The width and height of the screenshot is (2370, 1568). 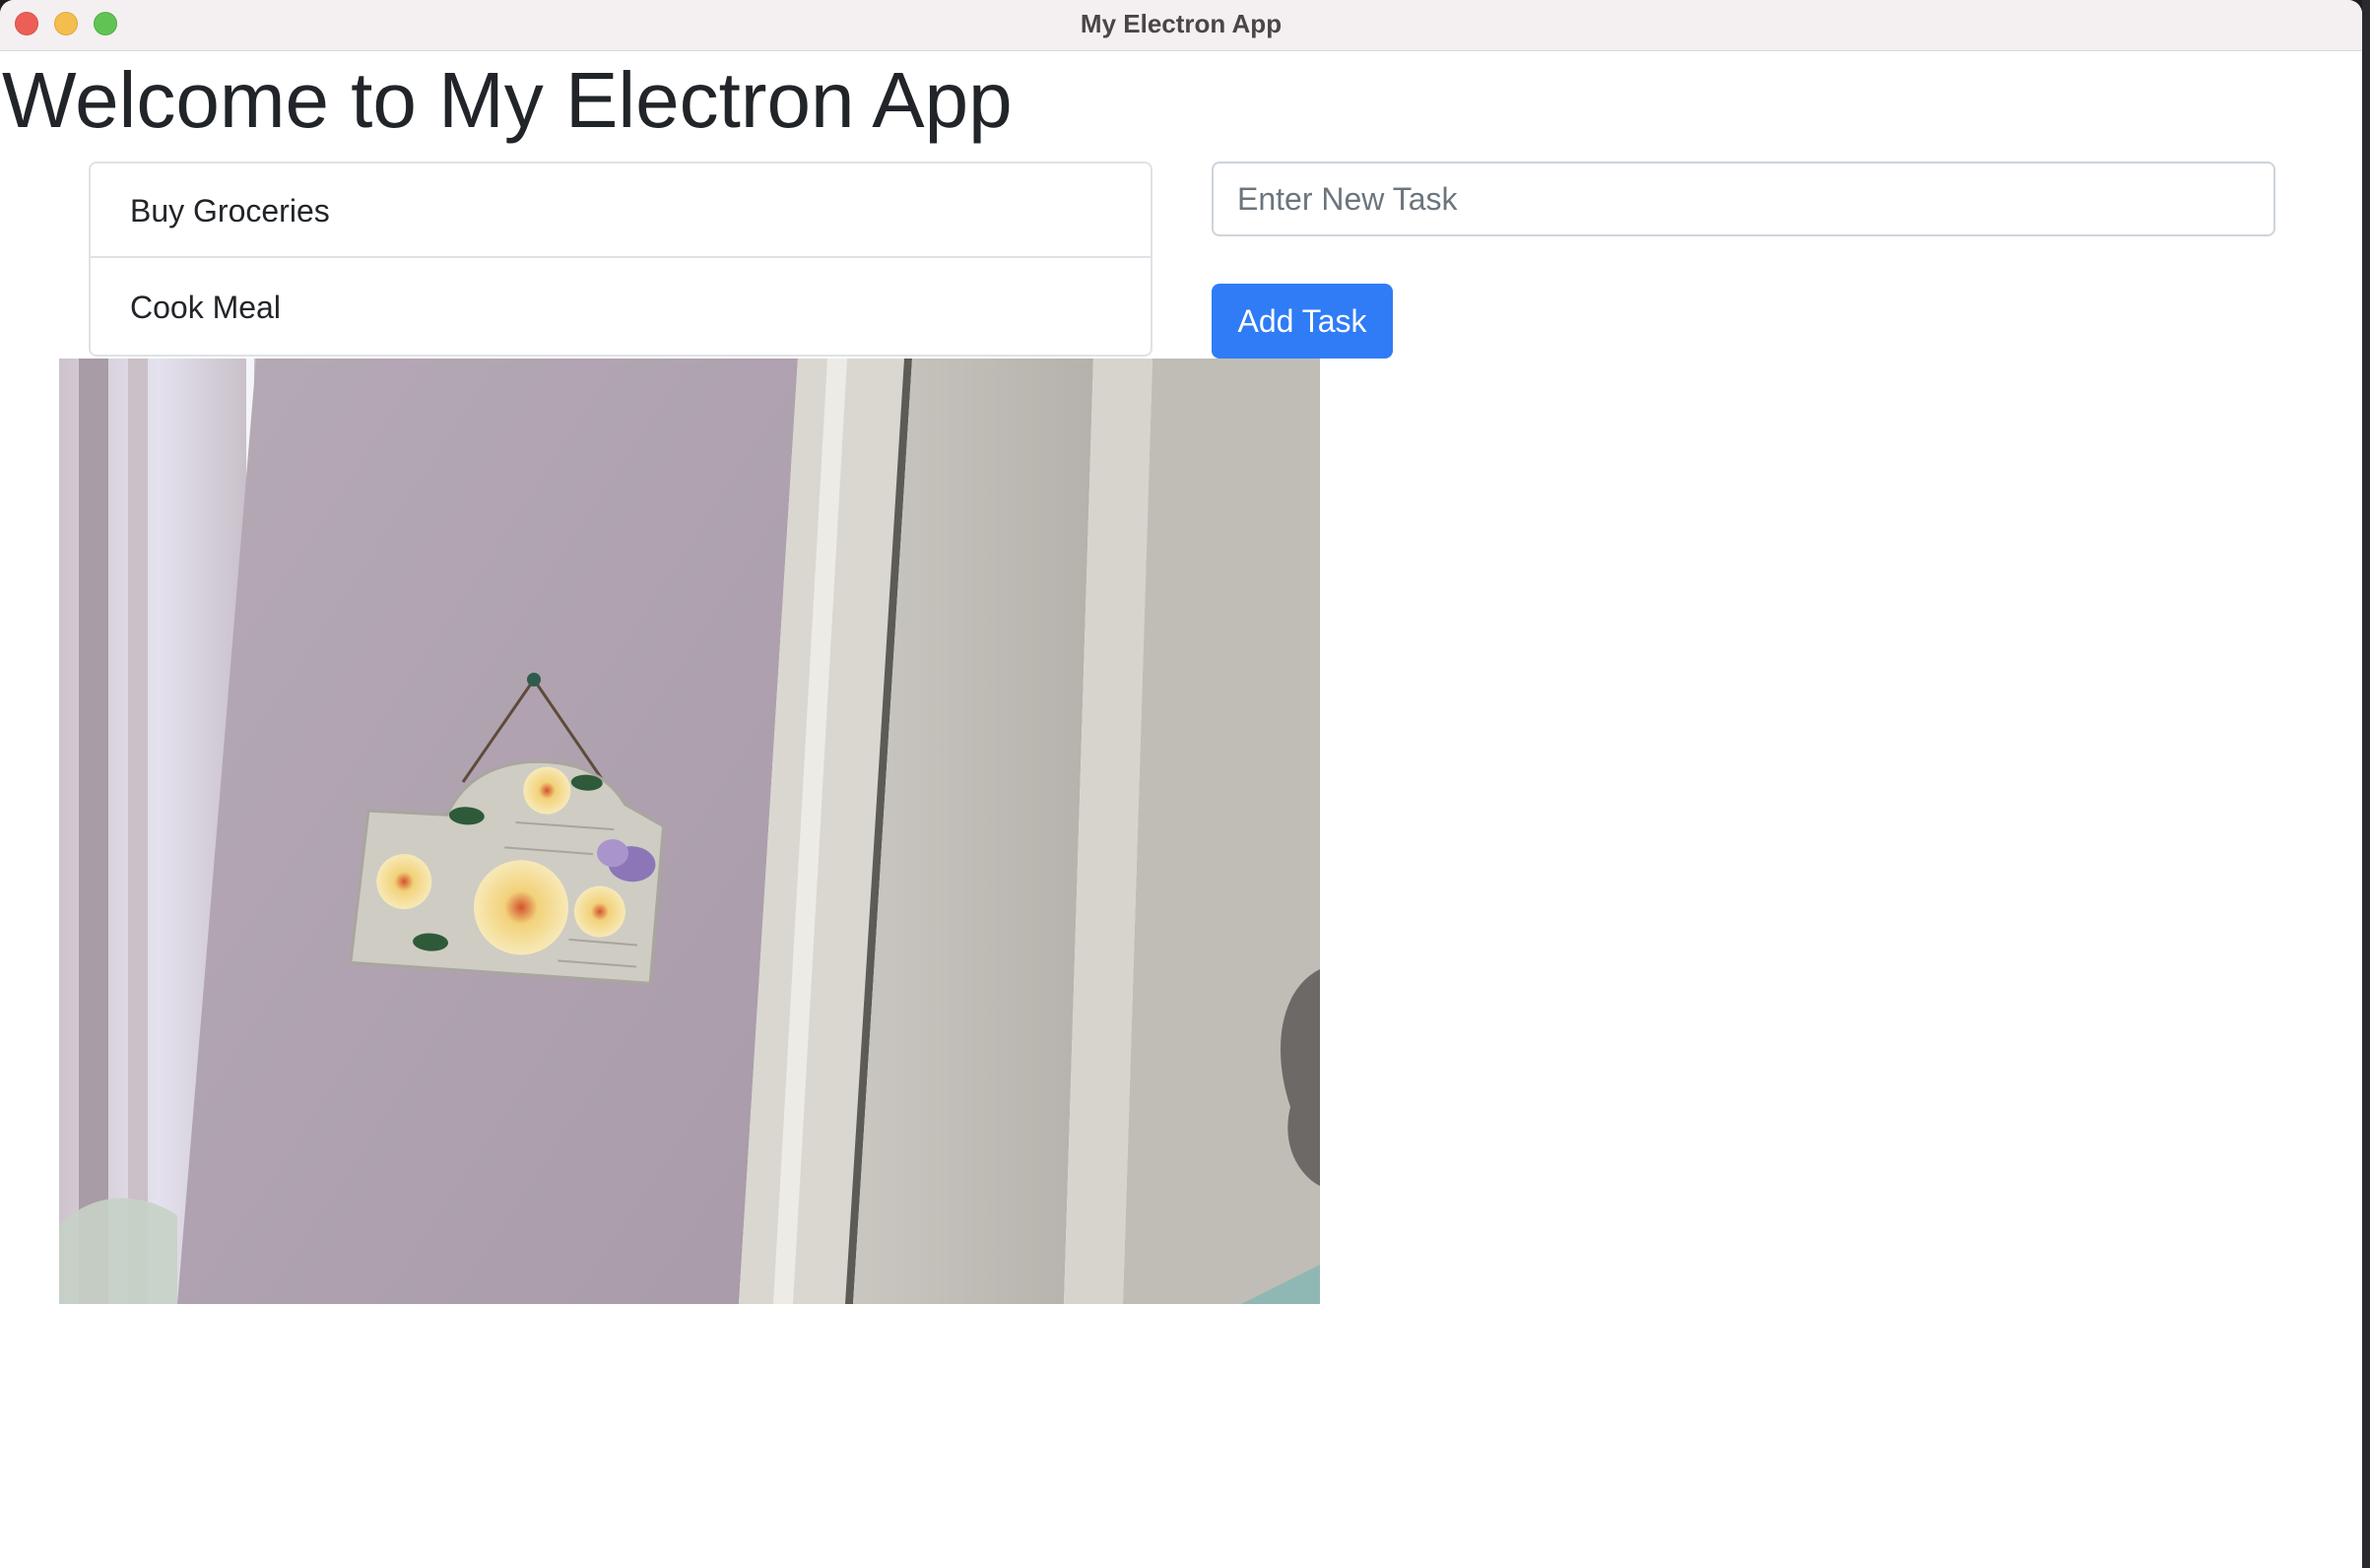 What do you see at coordinates (621, 211) in the screenshot?
I see `task-item: Buy Groceries` at bounding box center [621, 211].